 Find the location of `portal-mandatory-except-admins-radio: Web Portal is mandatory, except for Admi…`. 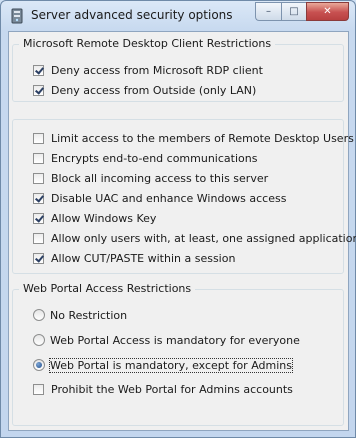

portal-mandatory-except-admins-radio: Web Portal is mandatory, except for Admi… is located at coordinates (163, 365).